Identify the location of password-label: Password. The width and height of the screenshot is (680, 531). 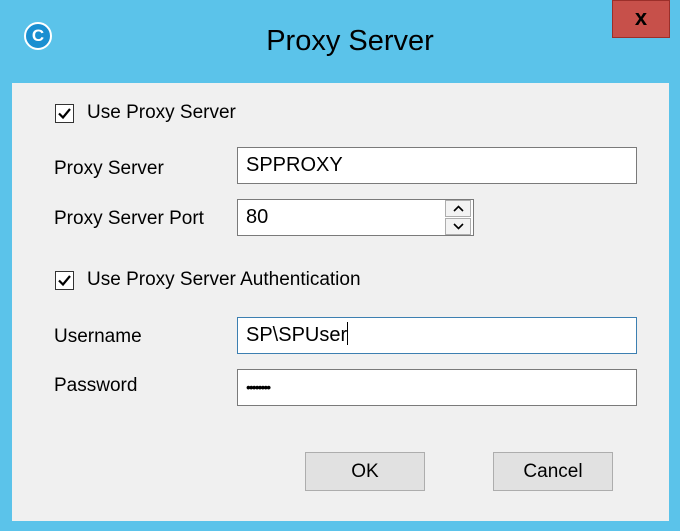
(96, 385).